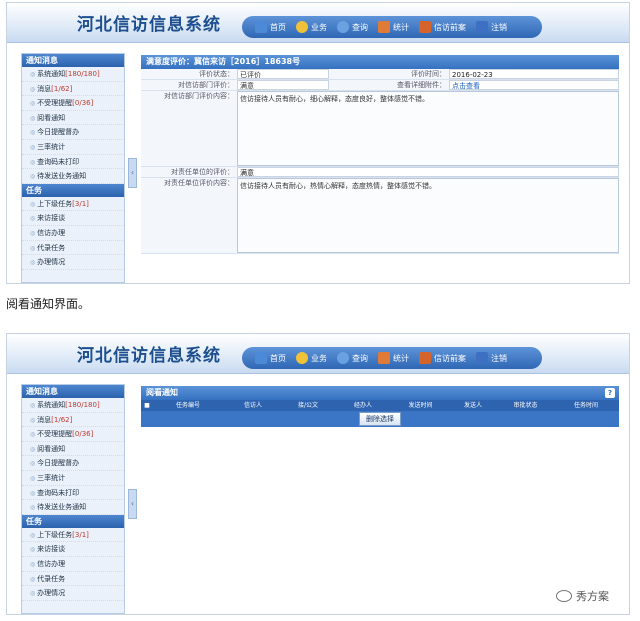 This screenshot has width=640, height=621. What do you see at coordinates (380, 74) in the screenshot?
I see `row-status: 评价状态： 已评价 评价时间： 2016-02-23` at bounding box center [380, 74].